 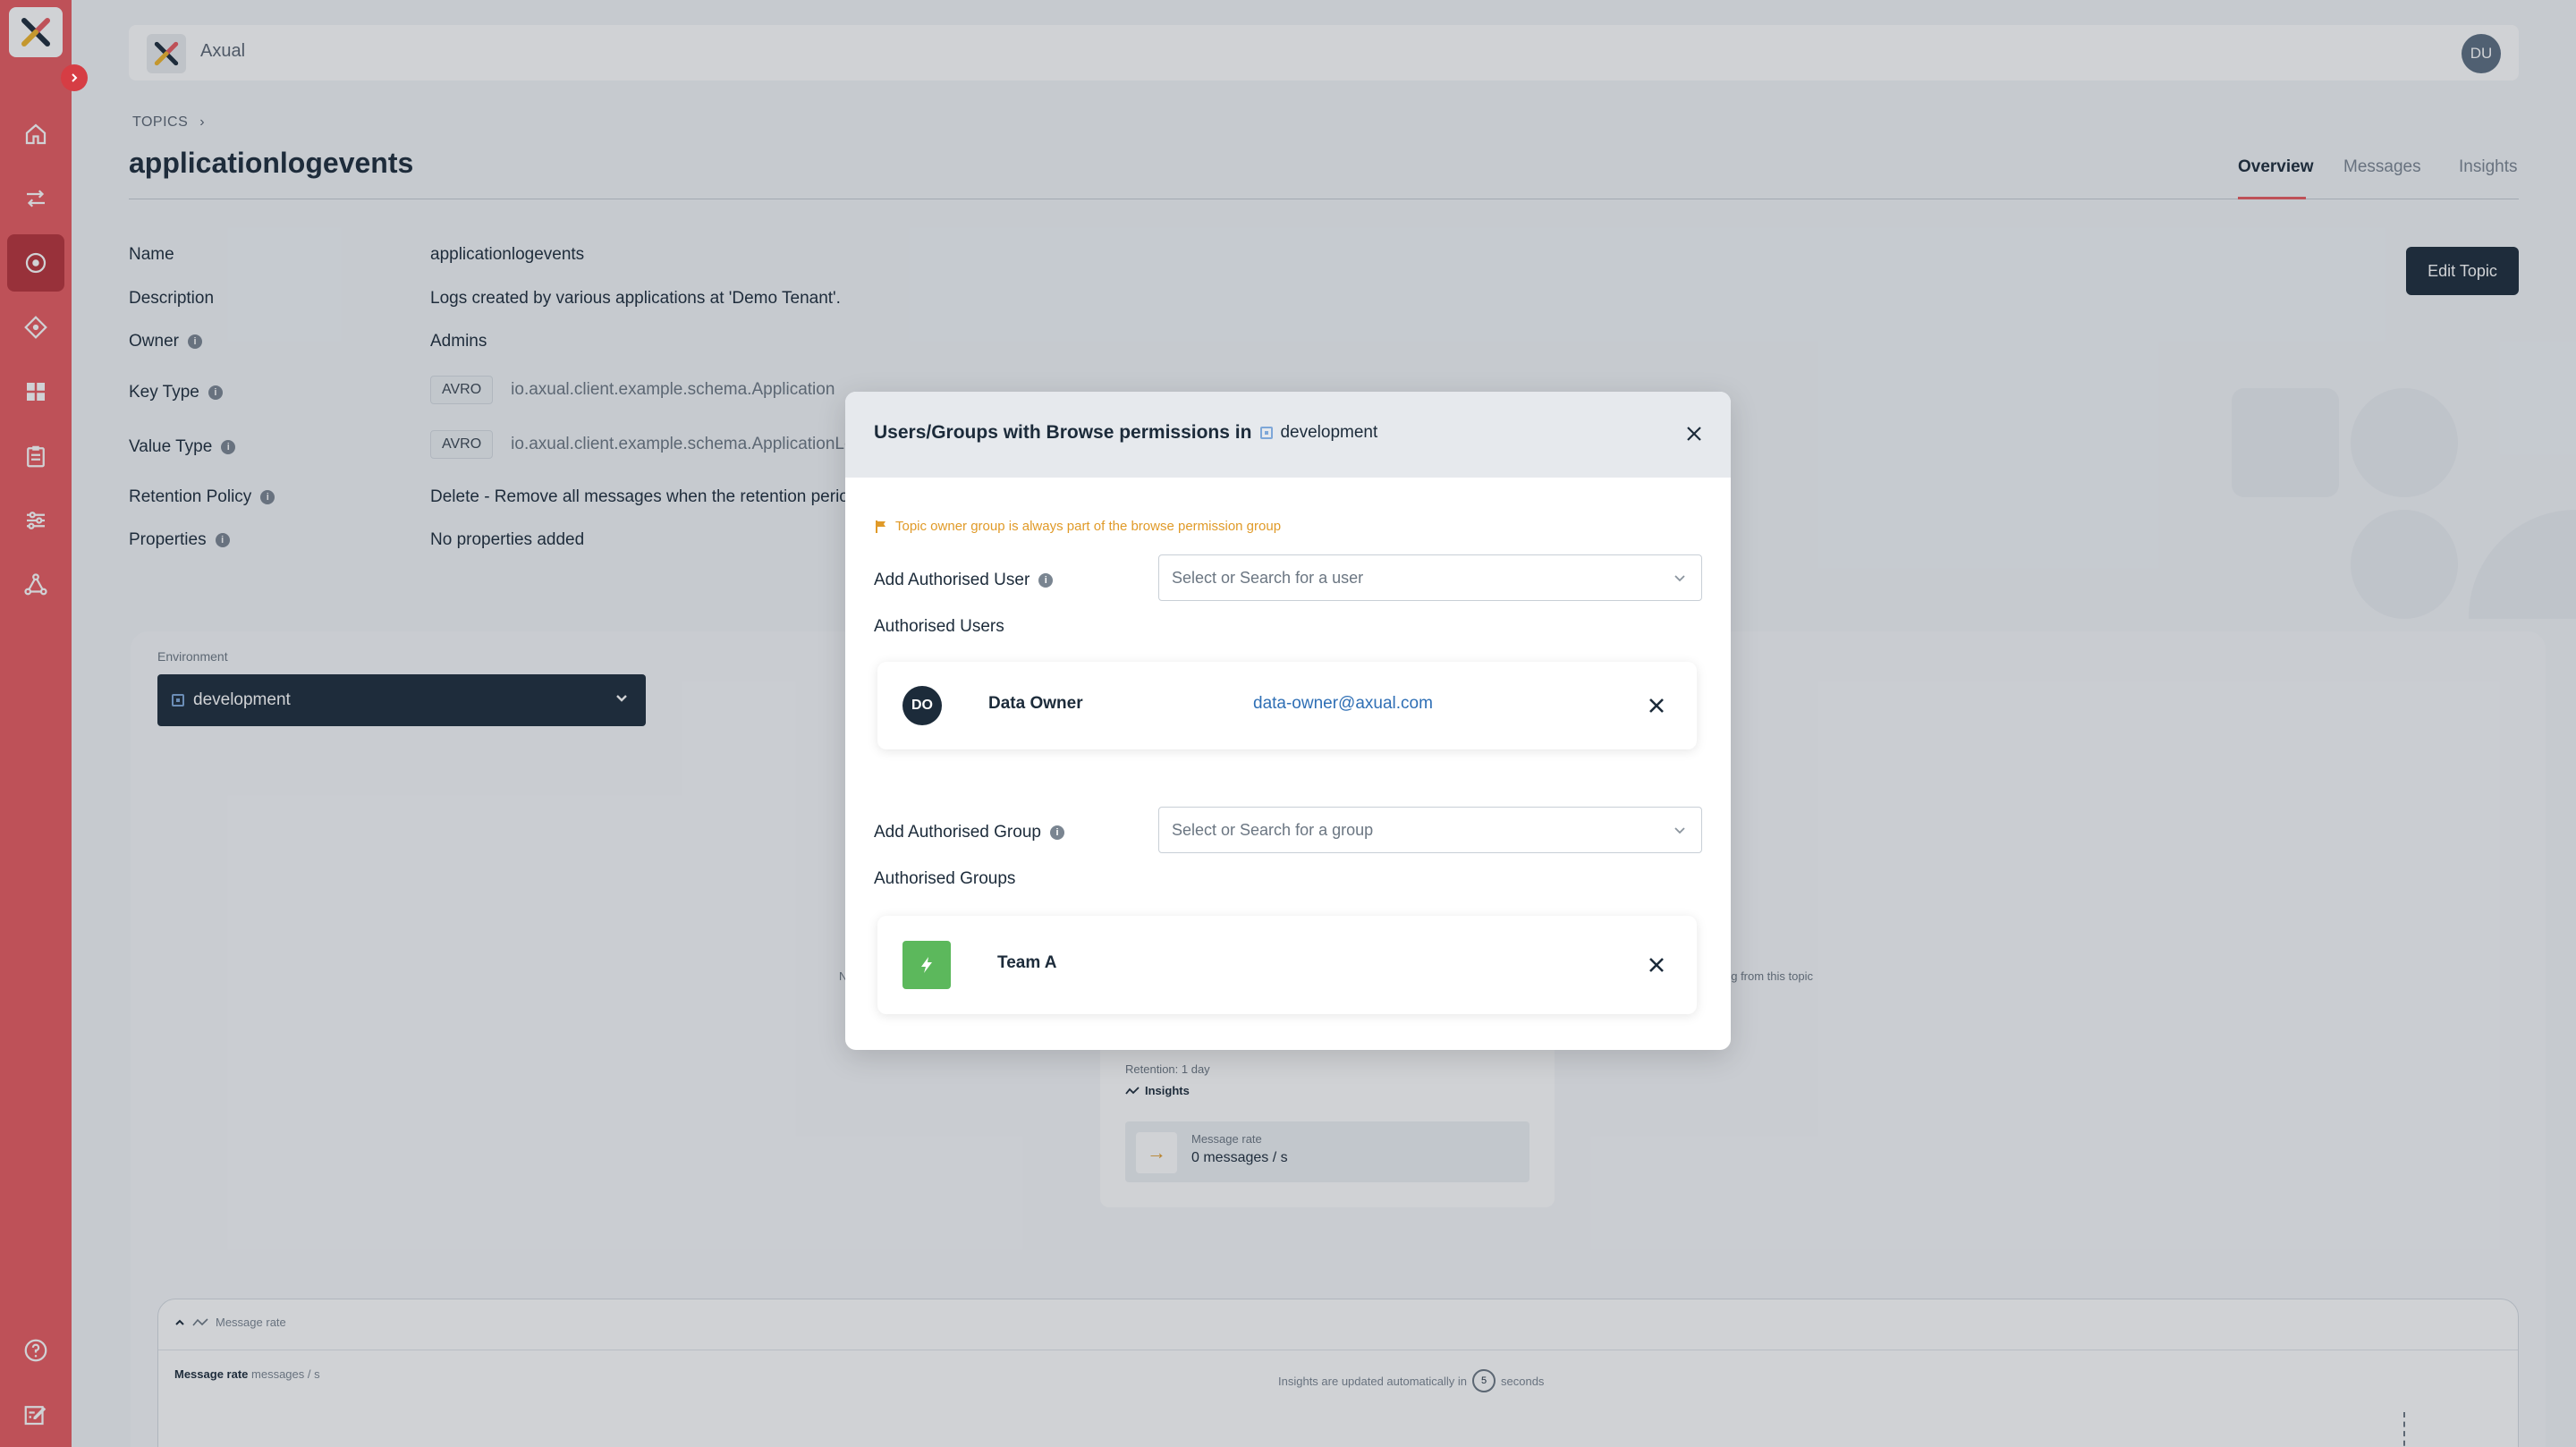 What do you see at coordinates (1318, 433) in the screenshot?
I see `dialog-environment: development` at bounding box center [1318, 433].